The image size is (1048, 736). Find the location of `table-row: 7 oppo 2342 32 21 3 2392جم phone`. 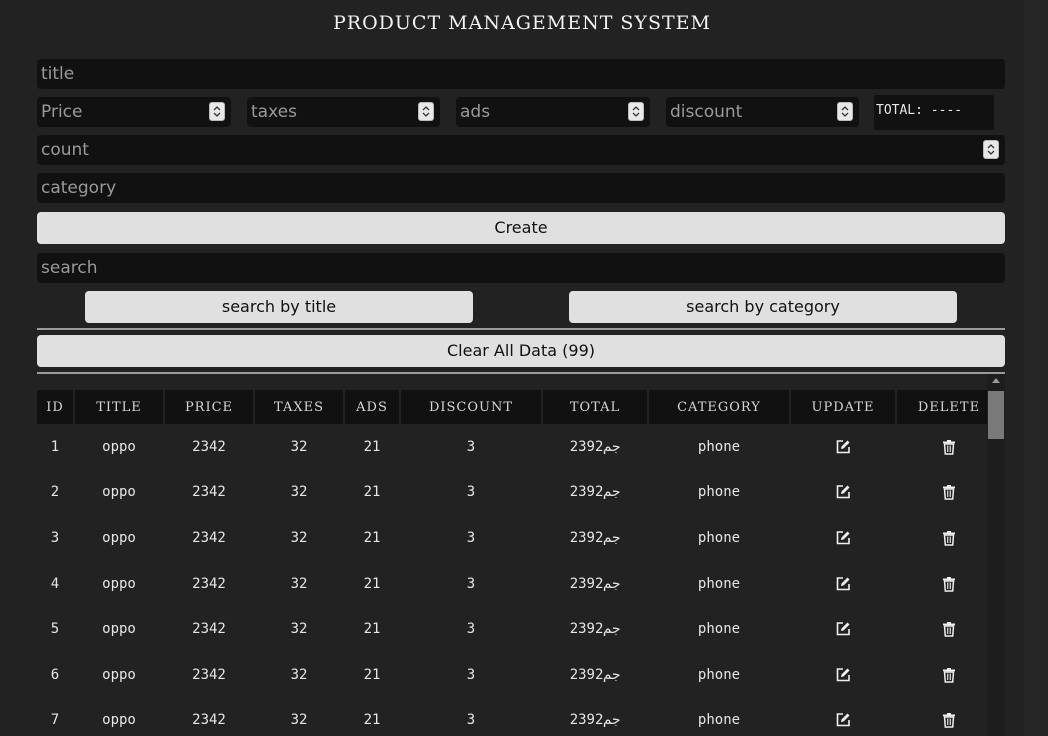

table-row: 7 oppo 2342 32 21 3 2392جم phone is located at coordinates (512, 717).